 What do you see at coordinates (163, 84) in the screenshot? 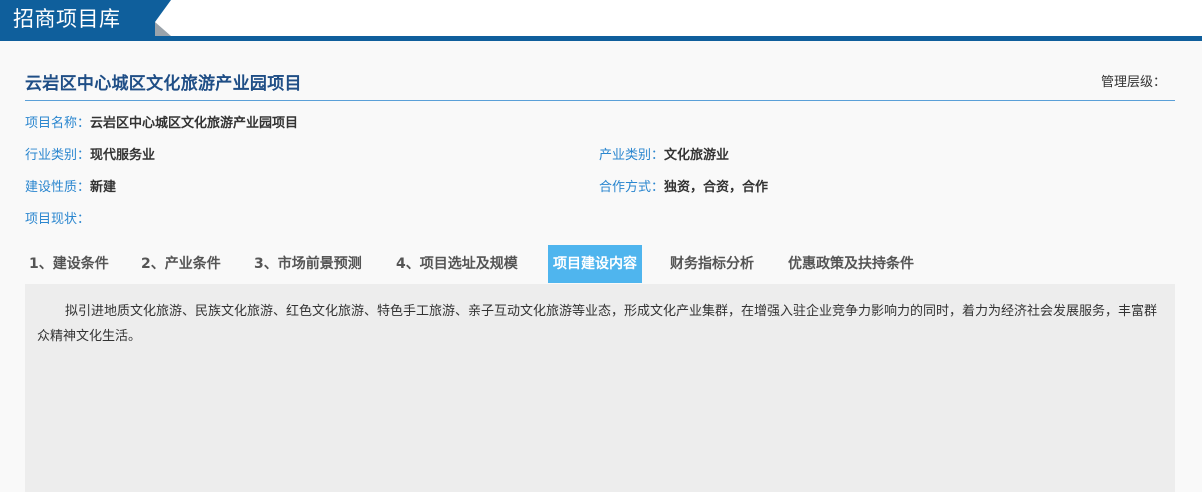
I see `project-title: 云岩区中心城区文化旅游产业园项目` at bounding box center [163, 84].